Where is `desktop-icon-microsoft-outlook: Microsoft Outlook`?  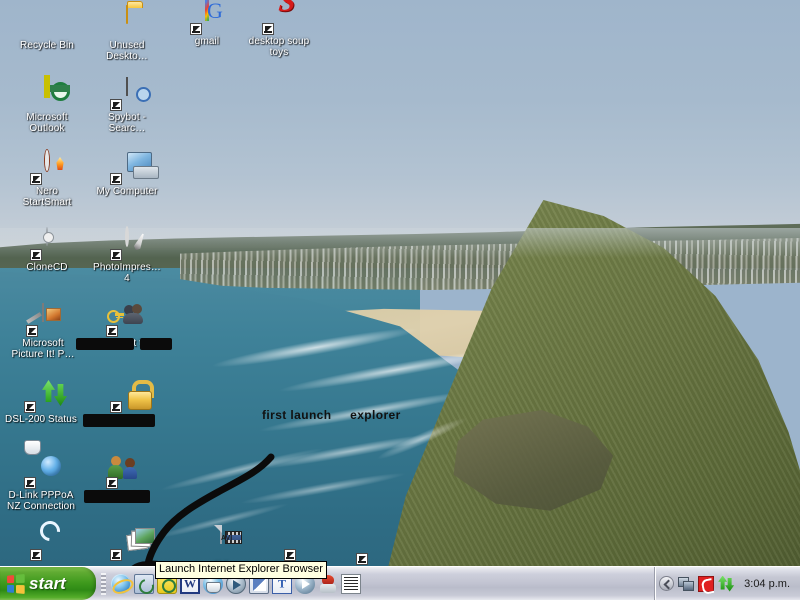
desktop-icon-microsoft-outlook: Microsoft Outlook is located at coordinates (47, 104).